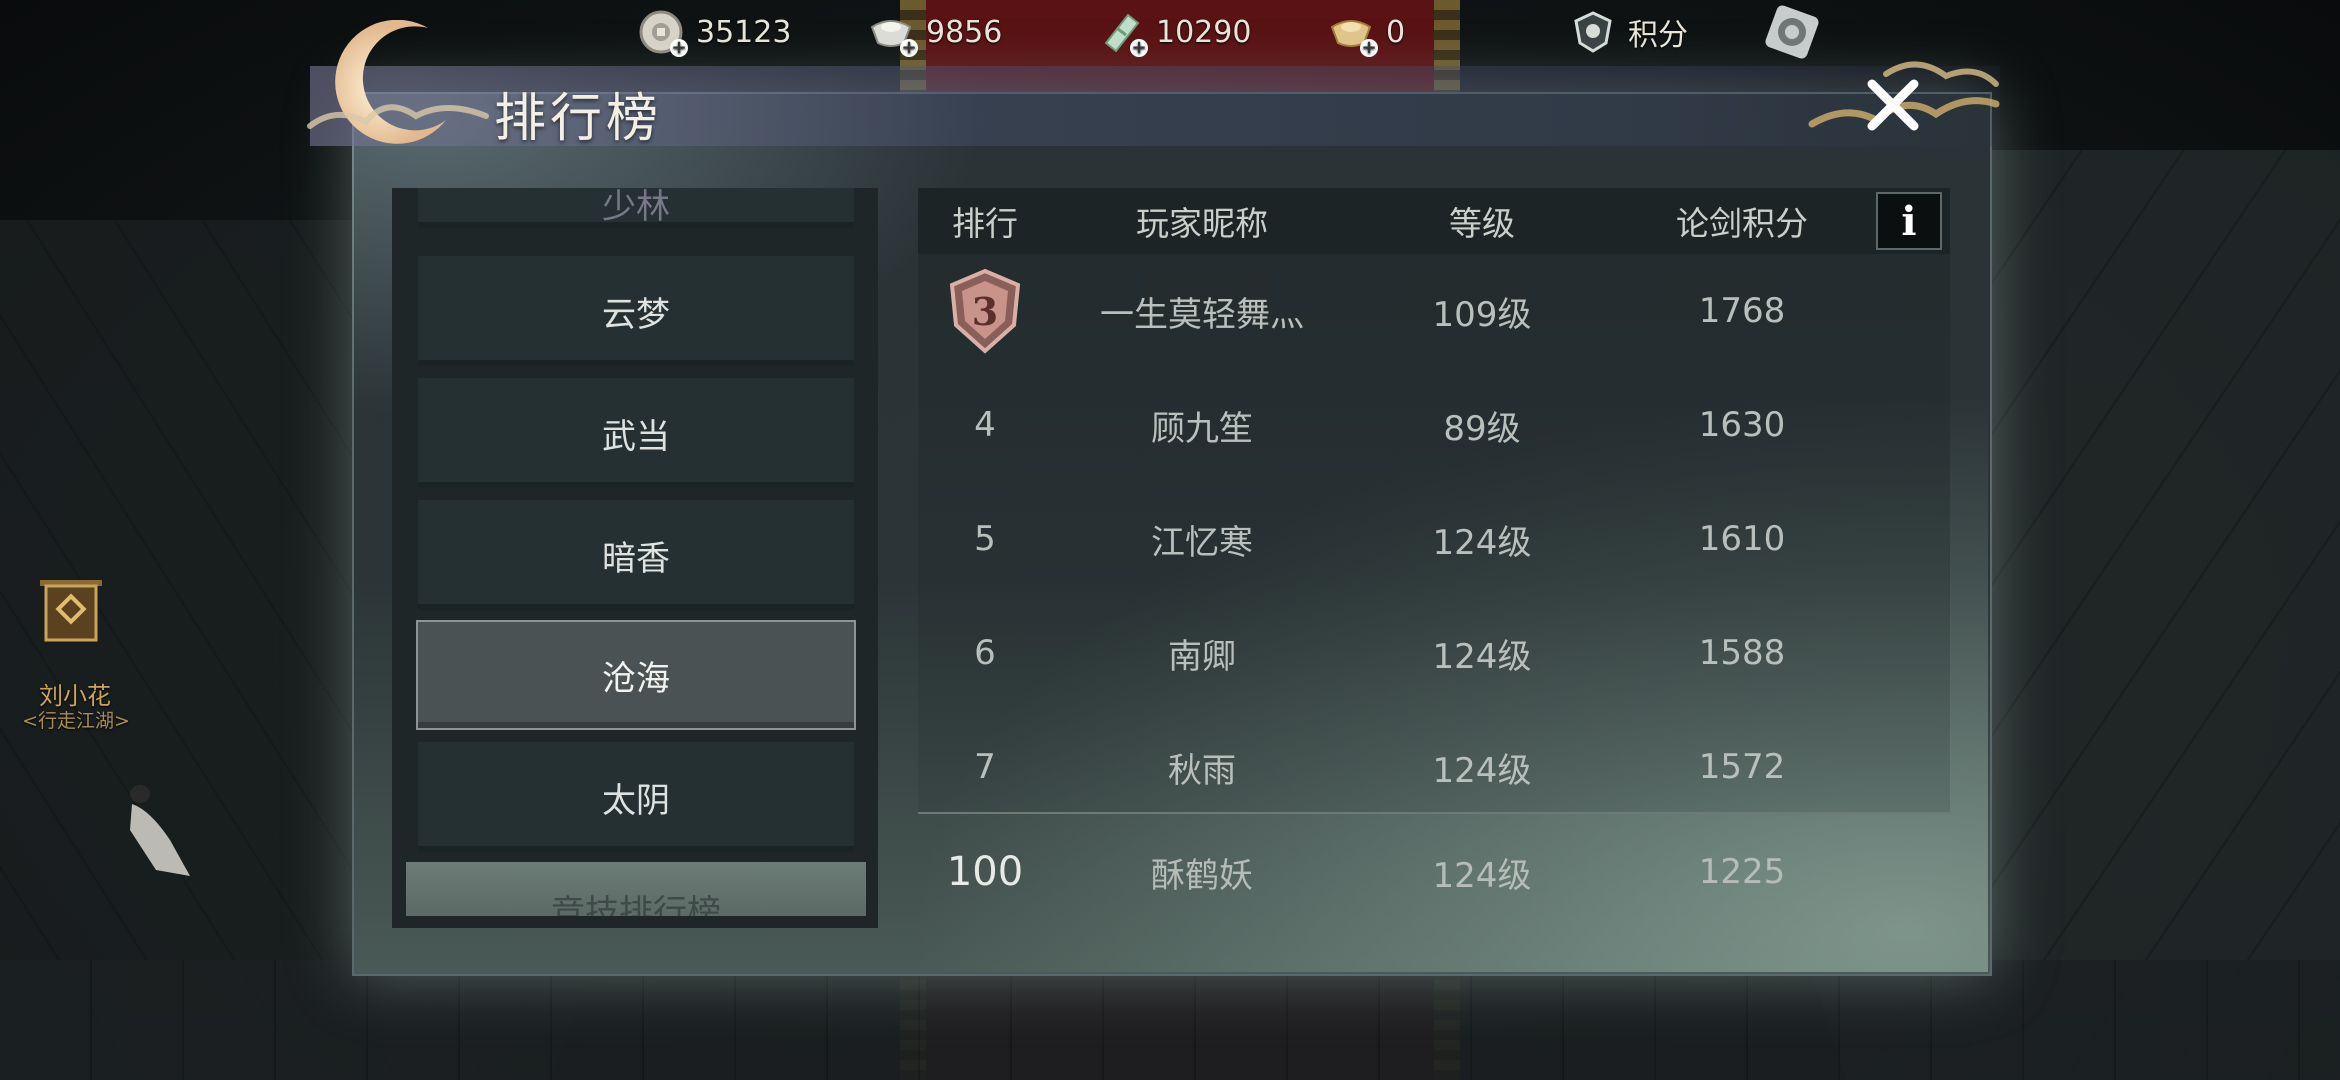 The width and height of the screenshot is (2340, 1080). Describe the element at coordinates (1396, 32) in the screenshot. I see `currency-value: 0` at that location.